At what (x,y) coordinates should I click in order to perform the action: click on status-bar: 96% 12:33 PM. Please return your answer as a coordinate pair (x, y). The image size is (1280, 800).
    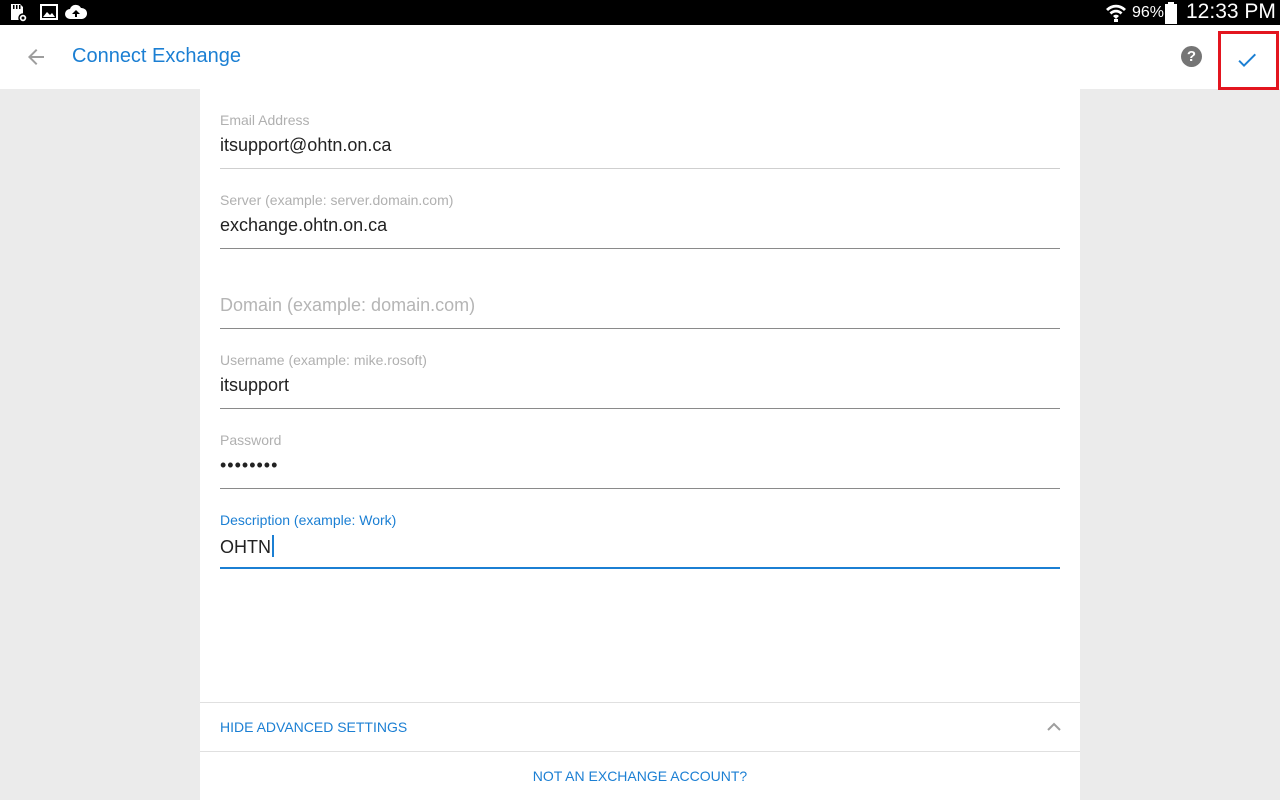
    Looking at the image, I should click on (640, 12).